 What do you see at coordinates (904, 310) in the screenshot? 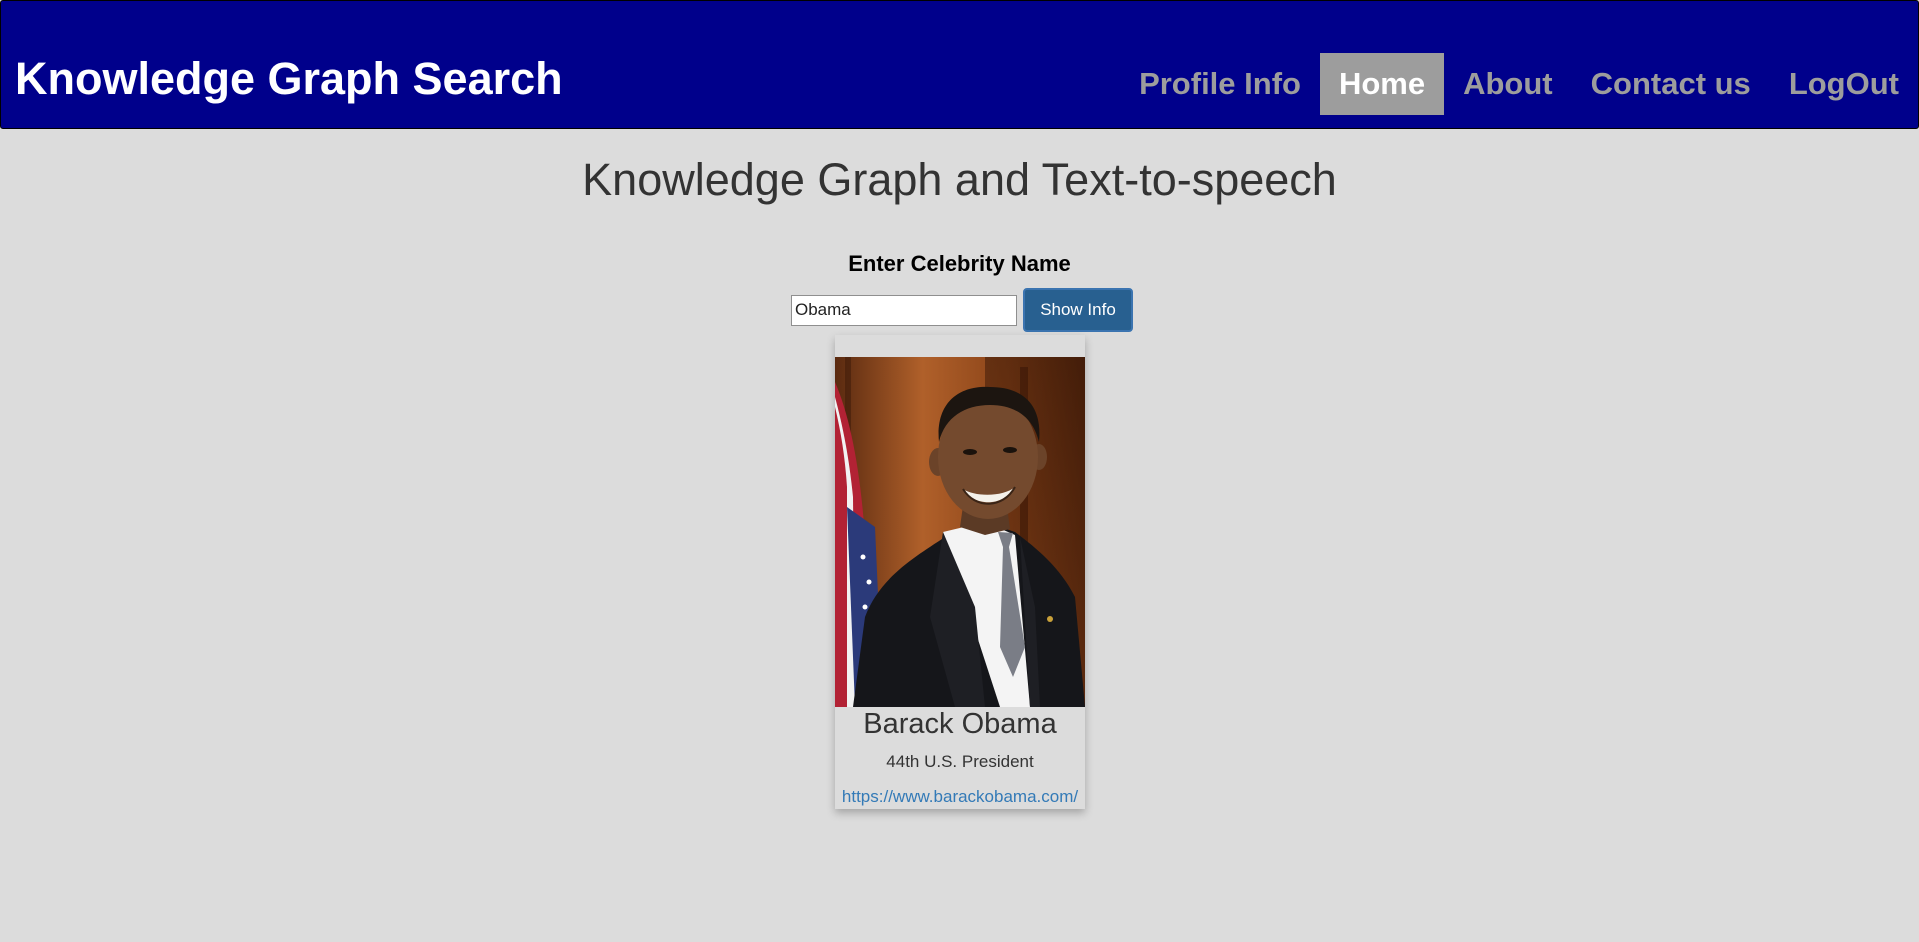
I see `celebrity-name-input` at bounding box center [904, 310].